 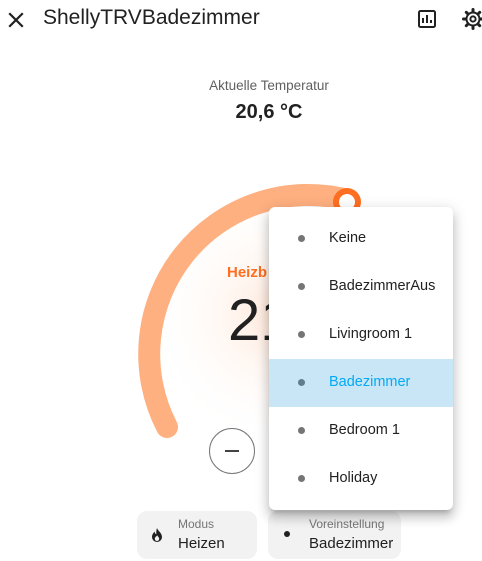 What do you see at coordinates (151, 17) in the screenshot?
I see `dialog-title: ShellyTRVBadezimmer` at bounding box center [151, 17].